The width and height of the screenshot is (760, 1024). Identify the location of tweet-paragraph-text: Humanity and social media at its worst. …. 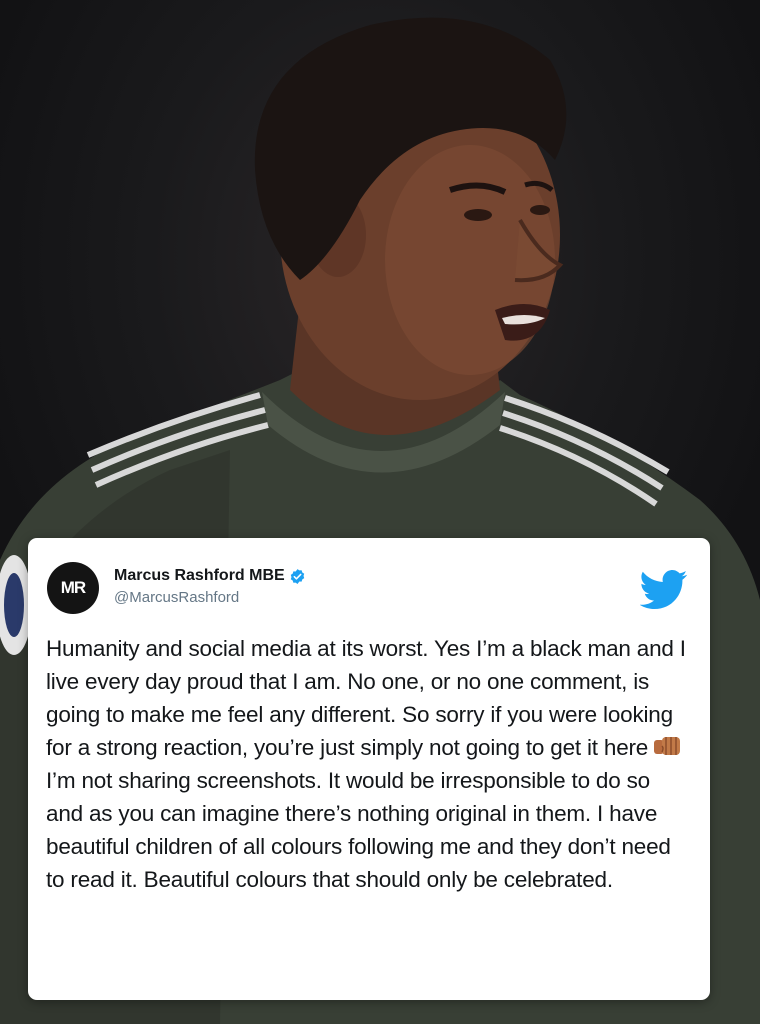
(366, 698).